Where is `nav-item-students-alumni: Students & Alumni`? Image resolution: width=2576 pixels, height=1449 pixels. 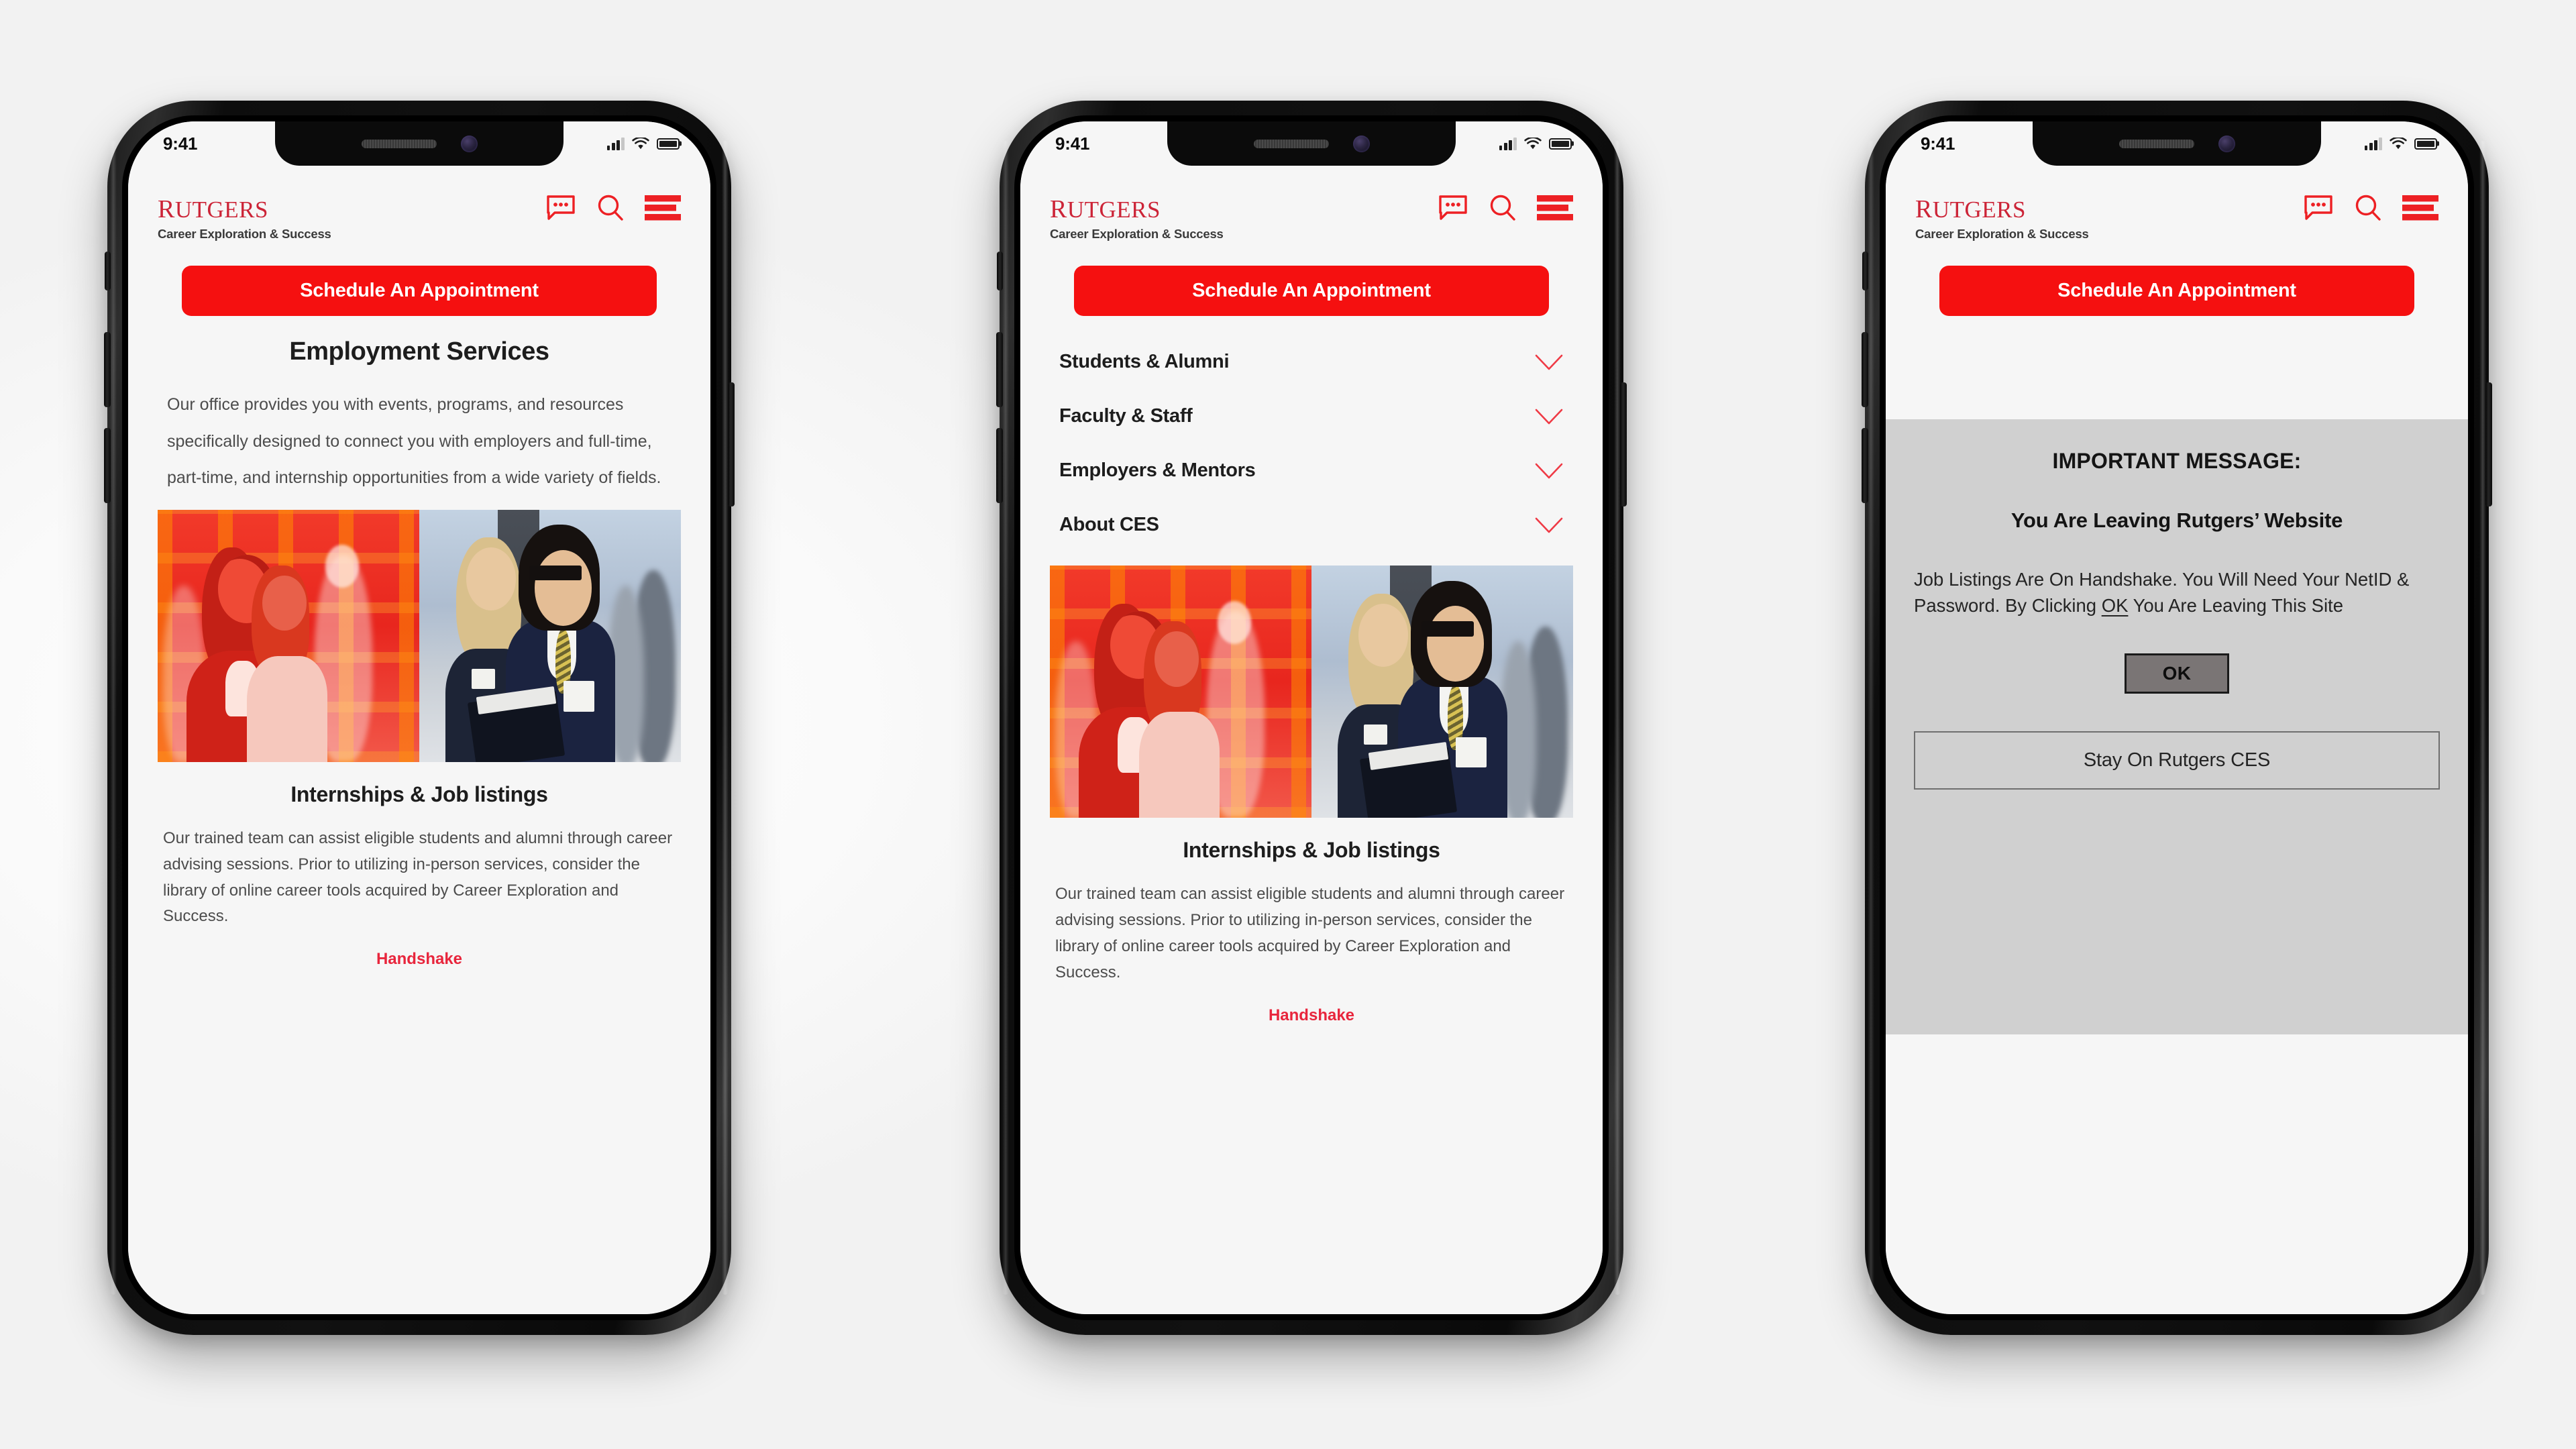
nav-item-students-alumni: Students & Alumni is located at coordinates (1311, 362).